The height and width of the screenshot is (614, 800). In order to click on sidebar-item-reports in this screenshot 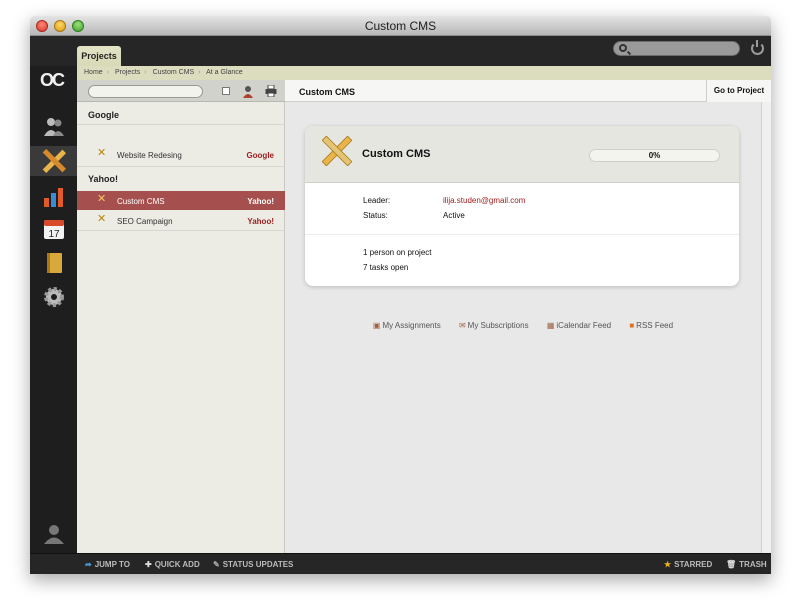, I will do `click(53, 197)`.